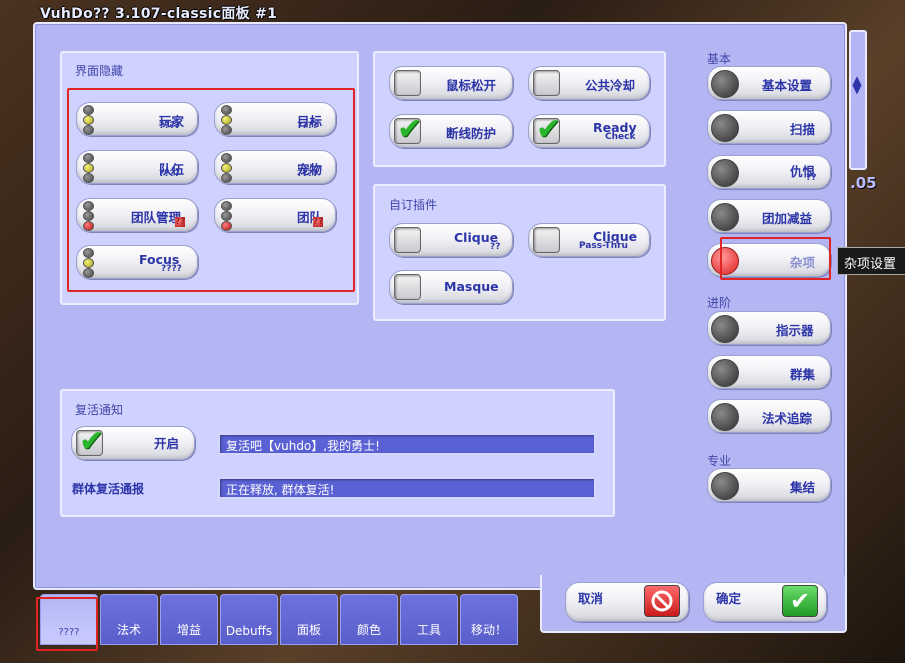 The image size is (905, 663). What do you see at coordinates (719, 461) in the screenshot?
I see `pro-header: 专业` at bounding box center [719, 461].